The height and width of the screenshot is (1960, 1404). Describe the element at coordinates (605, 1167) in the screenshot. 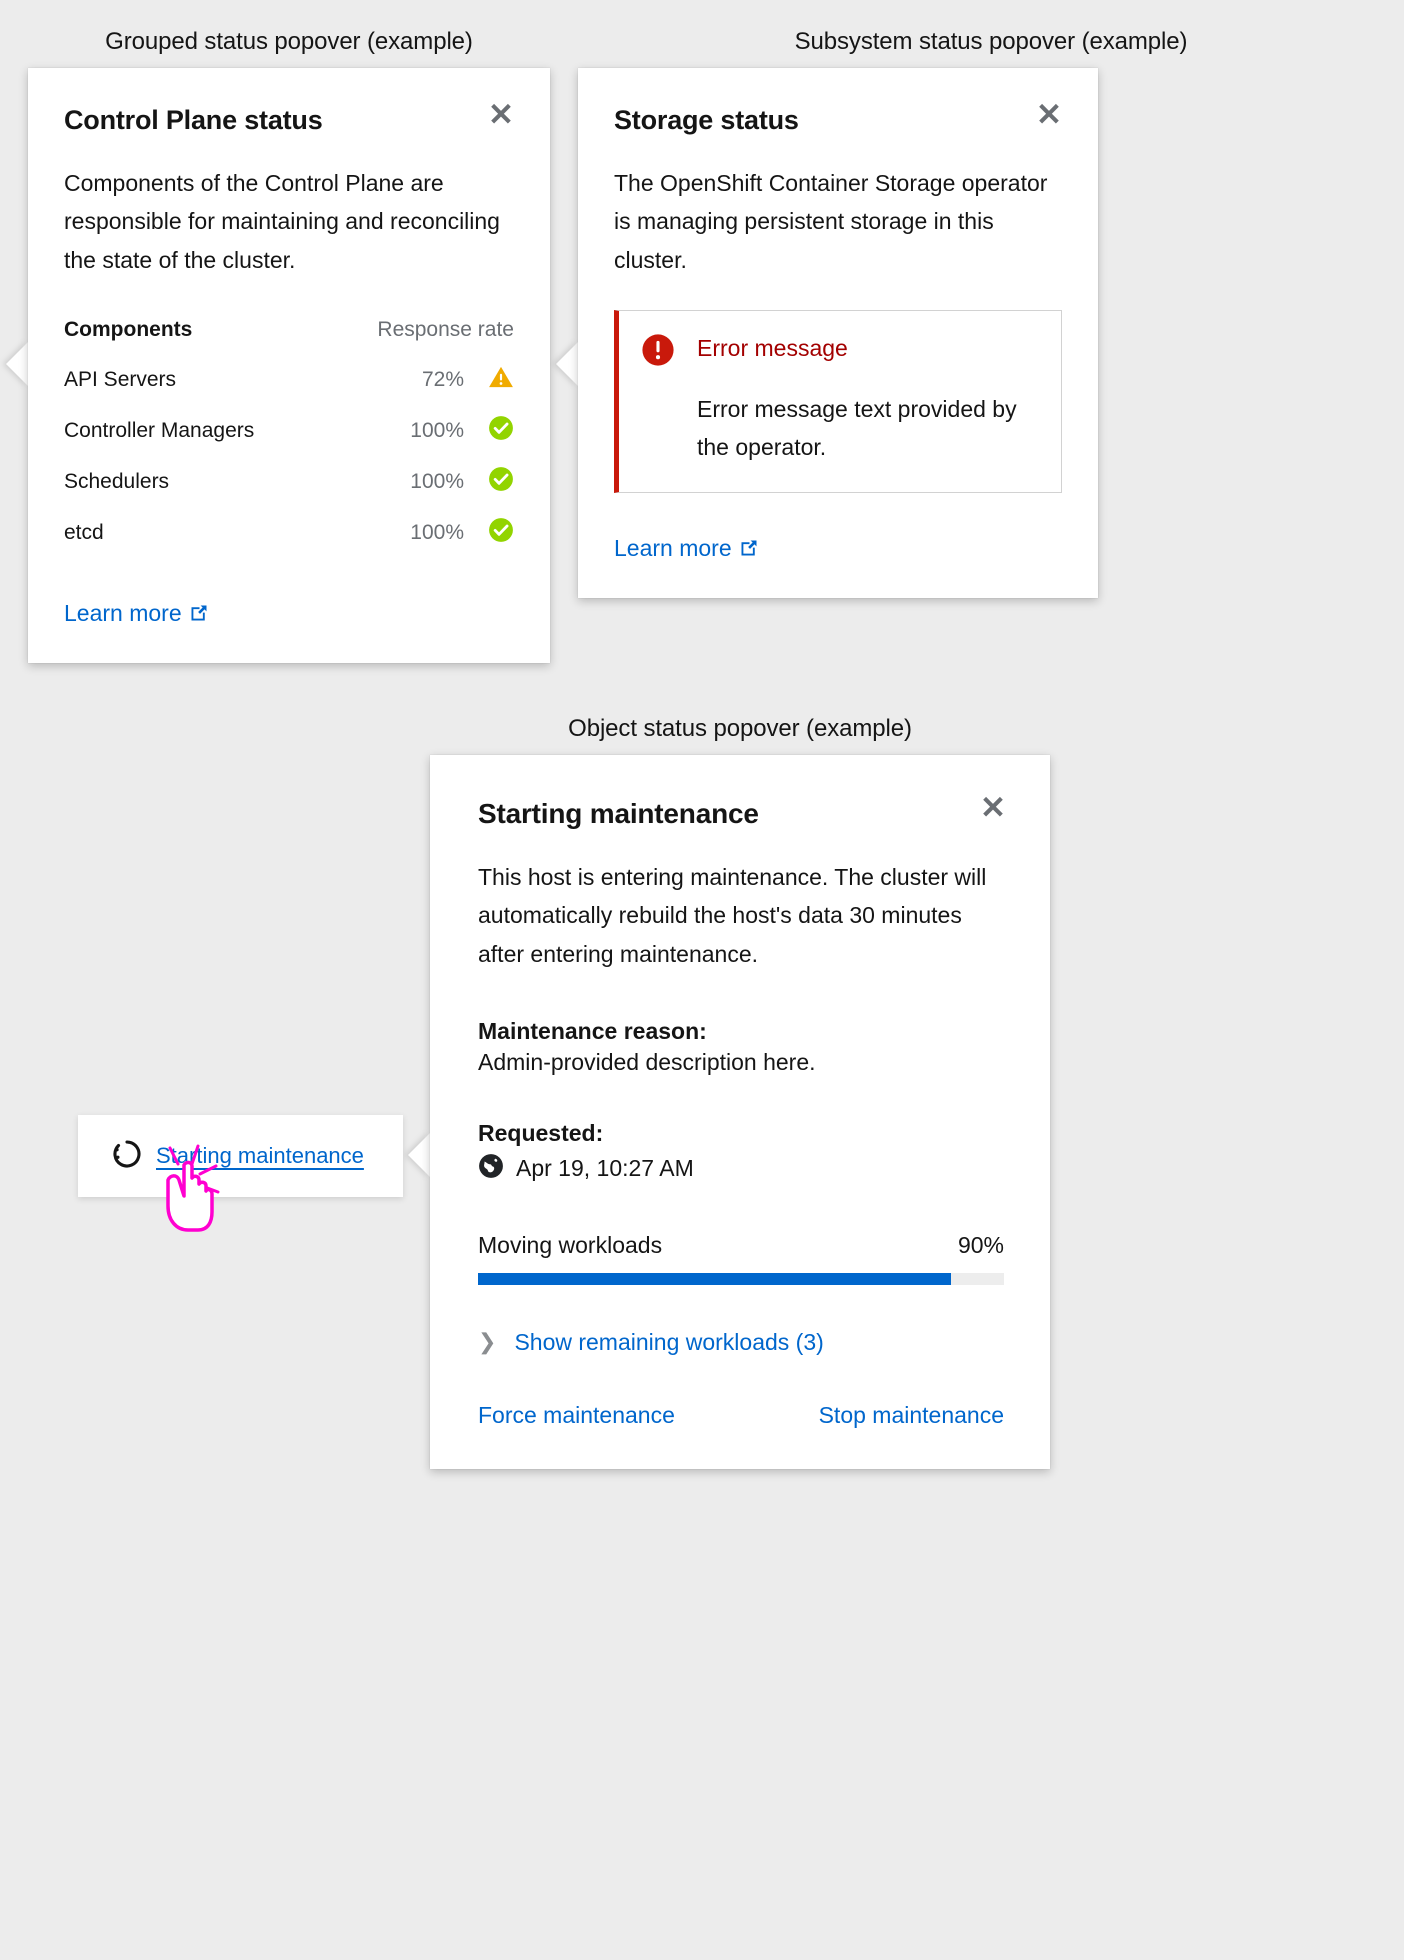

I see `requested-timestamp: Apr 19, 10:27 AM` at that location.